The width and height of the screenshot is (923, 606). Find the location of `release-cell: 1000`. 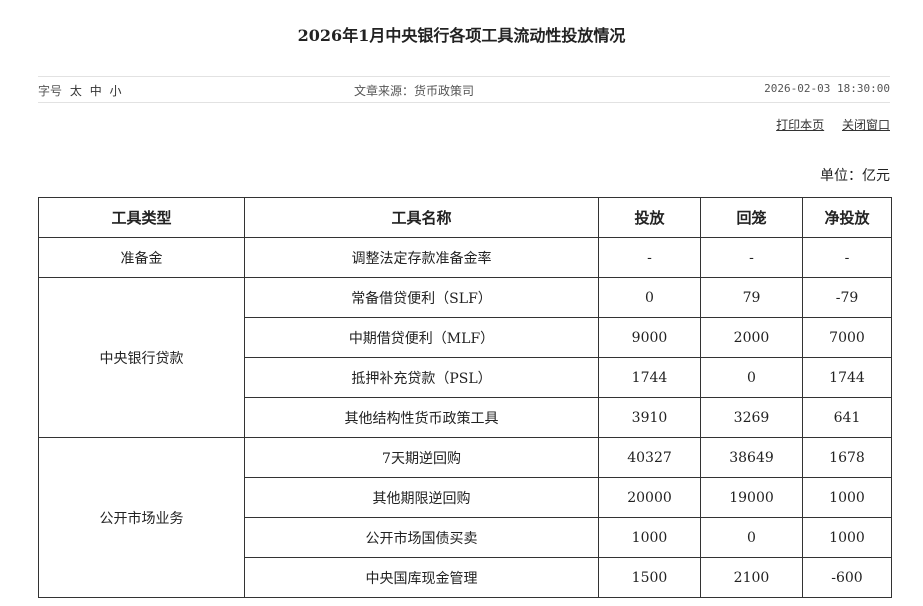

release-cell: 1000 is located at coordinates (649, 537).